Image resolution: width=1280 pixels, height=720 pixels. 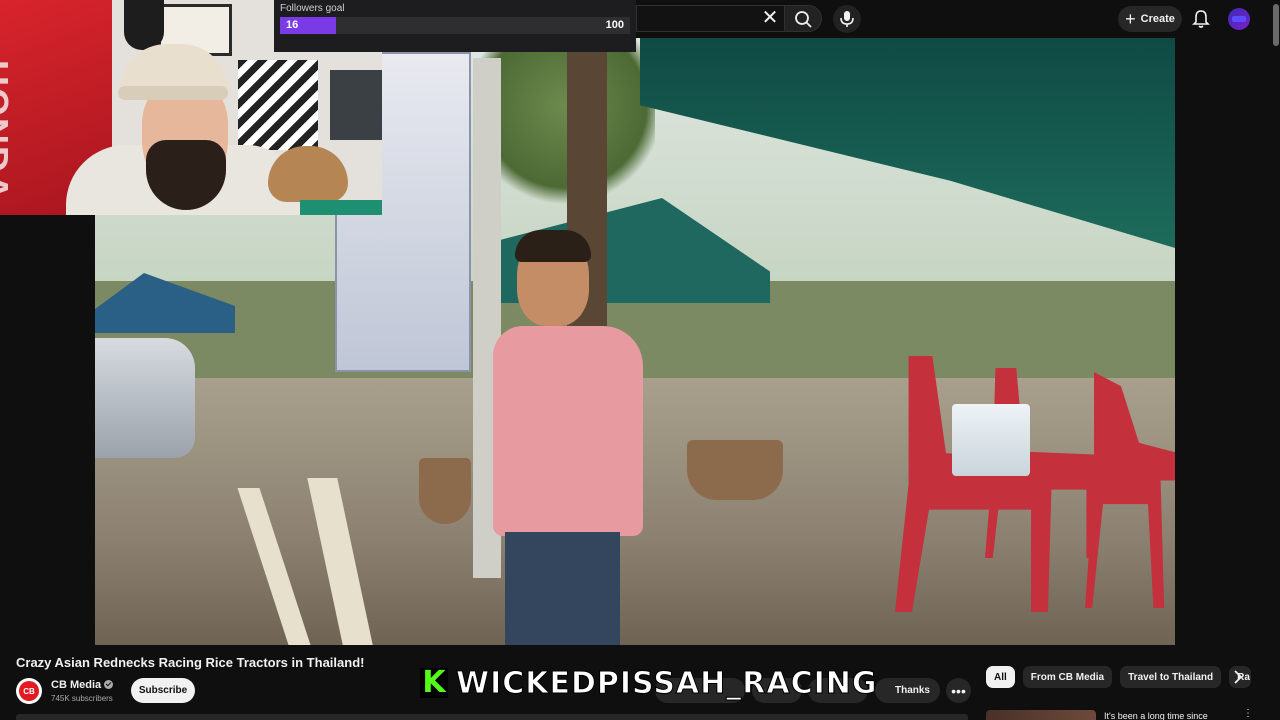 What do you see at coordinates (1157, 19) in the screenshot?
I see `create-label: Create` at bounding box center [1157, 19].